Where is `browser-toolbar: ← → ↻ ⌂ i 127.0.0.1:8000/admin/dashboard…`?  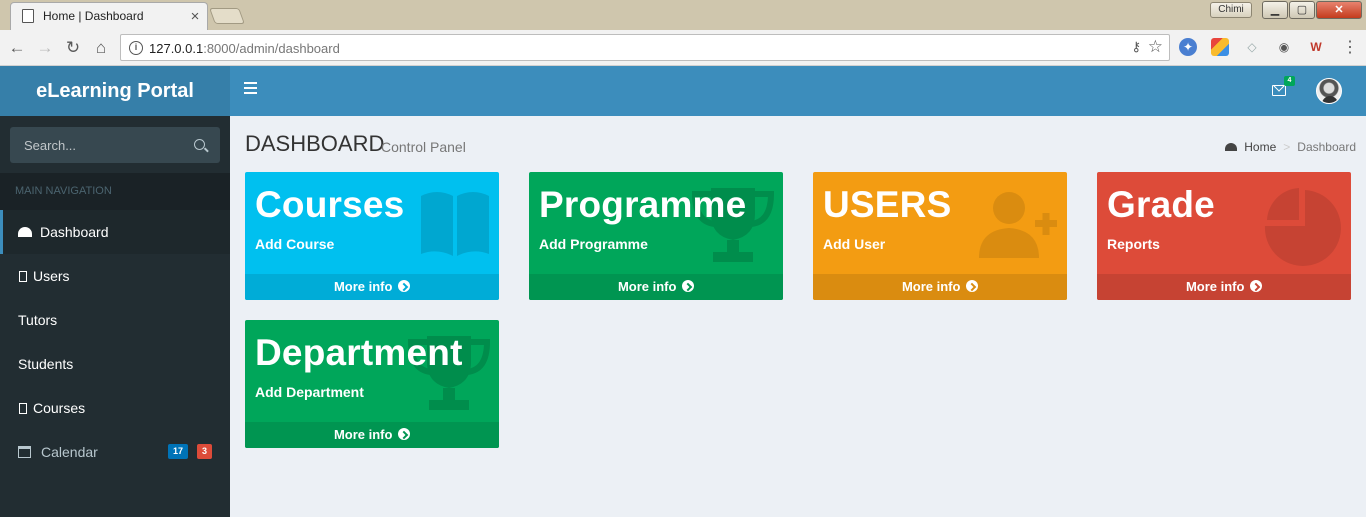
browser-toolbar: ← → ↻ ⌂ i 127.0.0.1:8000/admin/dashboard… is located at coordinates (683, 48).